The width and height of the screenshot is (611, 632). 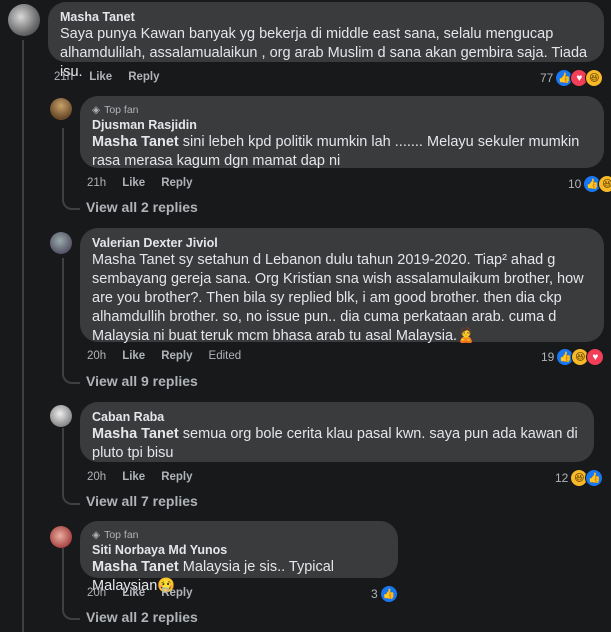 What do you see at coordinates (342, 125) in the screenshot?
I see `comment-author: Djusman Rasjidin` at bounding box center [342, 125].